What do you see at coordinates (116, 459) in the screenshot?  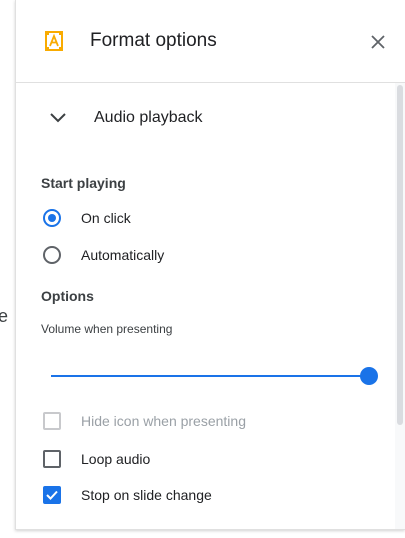 I see `checkbox-label: Loop audio` at bounding box center [116, 459].